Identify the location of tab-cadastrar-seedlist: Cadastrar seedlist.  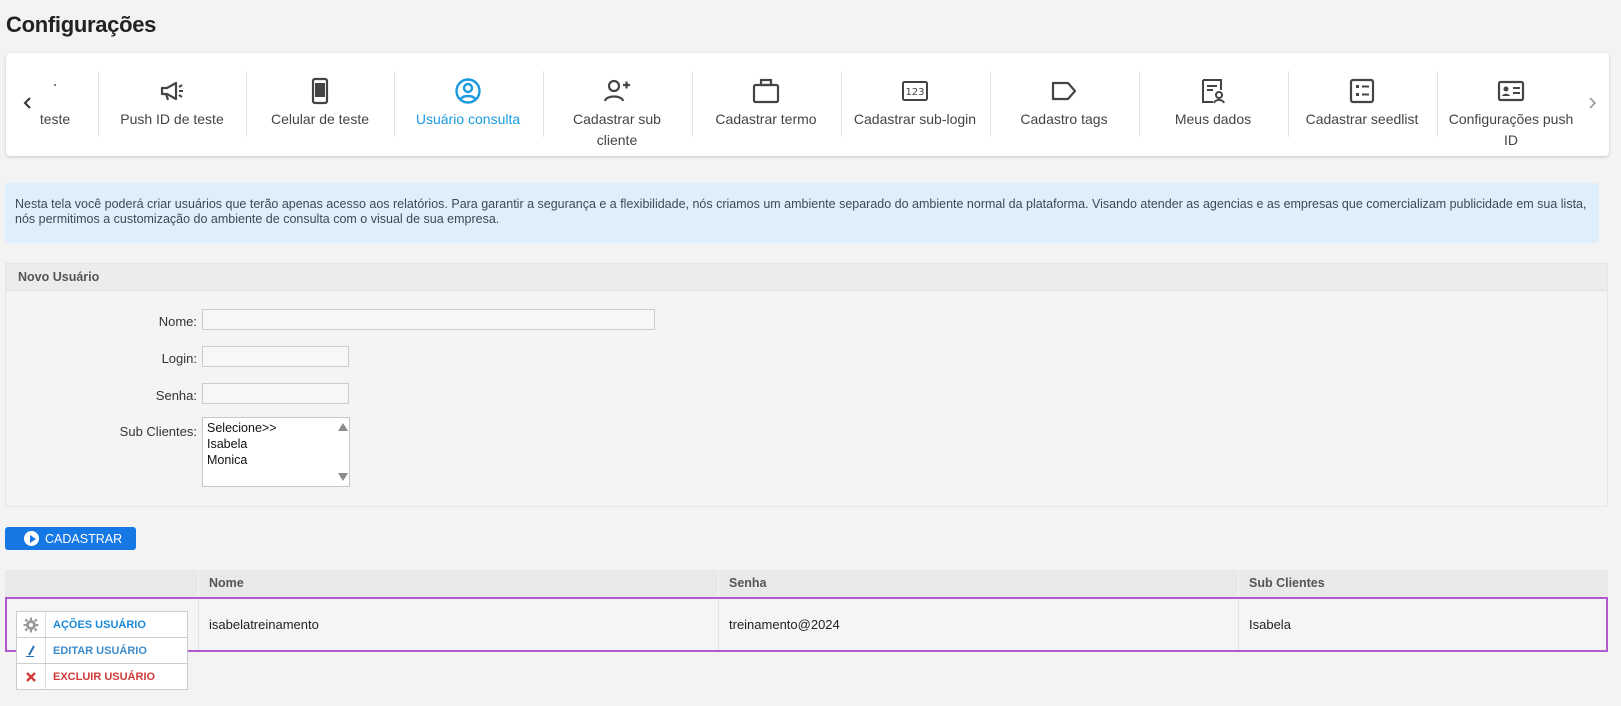
(1362, 104).